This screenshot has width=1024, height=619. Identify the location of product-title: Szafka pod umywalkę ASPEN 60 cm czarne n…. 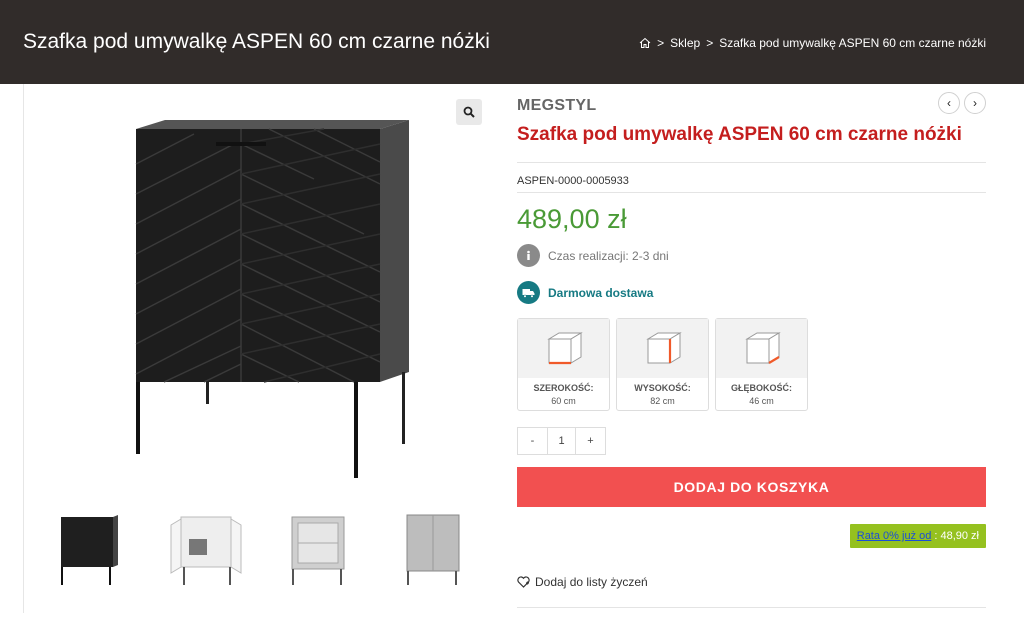
(739, 134).